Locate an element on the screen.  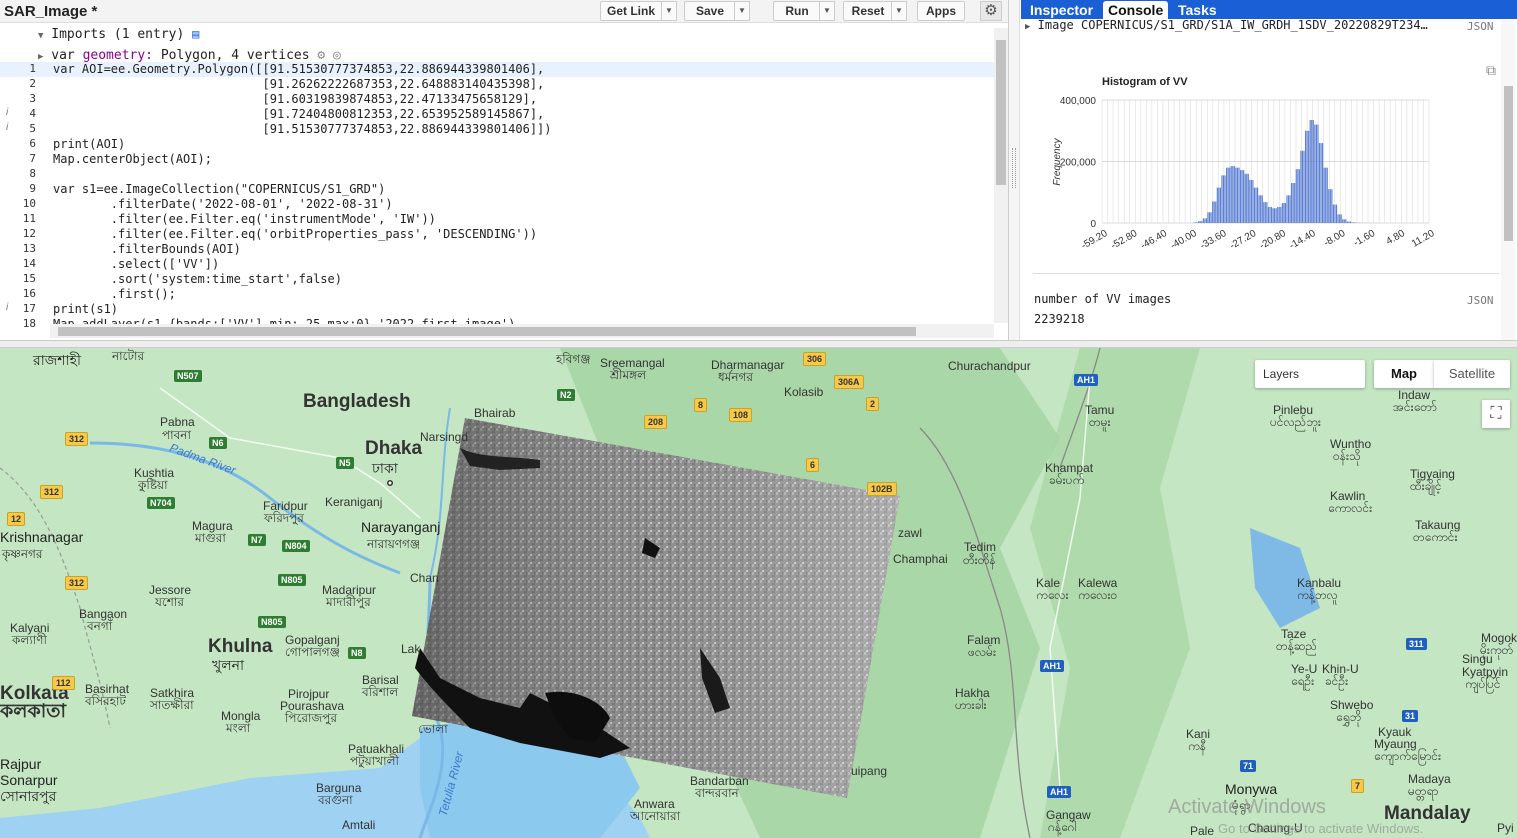
code-line: [91.26262222687353,22.648883140435398], is located at coordinates (524, 84).